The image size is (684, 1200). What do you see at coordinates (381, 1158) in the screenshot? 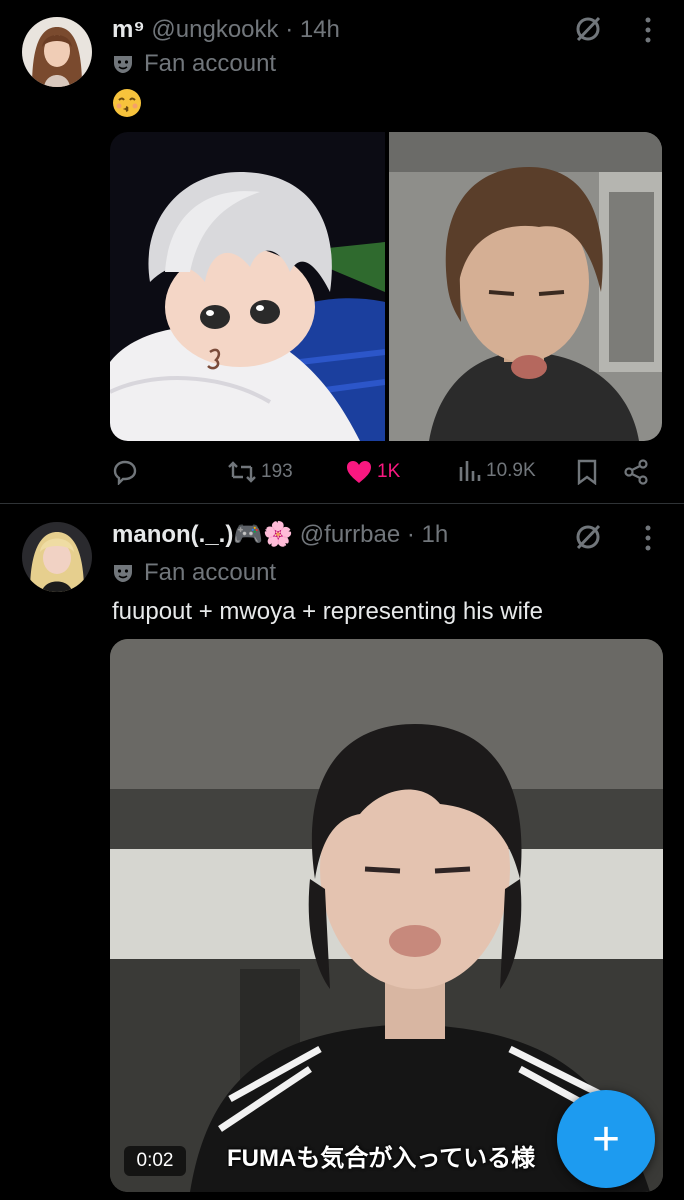
I see `video-subtitle: FUMAも気合が入っている様` at bounding box center [381, 1158].